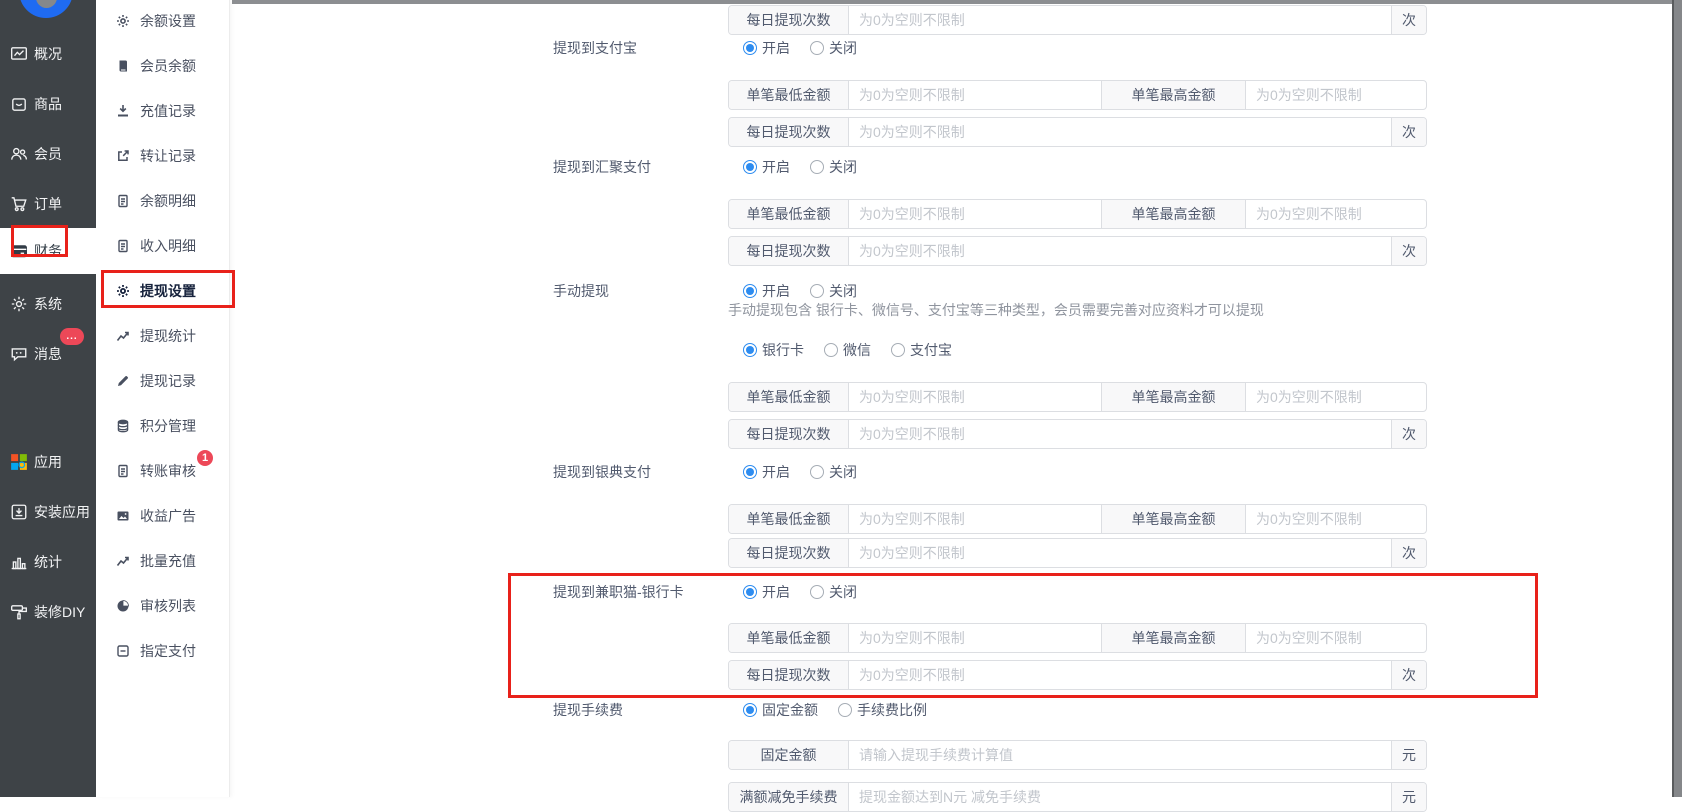 The width and height of the screenshot is (1682, 812). Describe the element at coordinates (48, 204) in the screenshot. I see `nav-item-orders: 订单` at that location.